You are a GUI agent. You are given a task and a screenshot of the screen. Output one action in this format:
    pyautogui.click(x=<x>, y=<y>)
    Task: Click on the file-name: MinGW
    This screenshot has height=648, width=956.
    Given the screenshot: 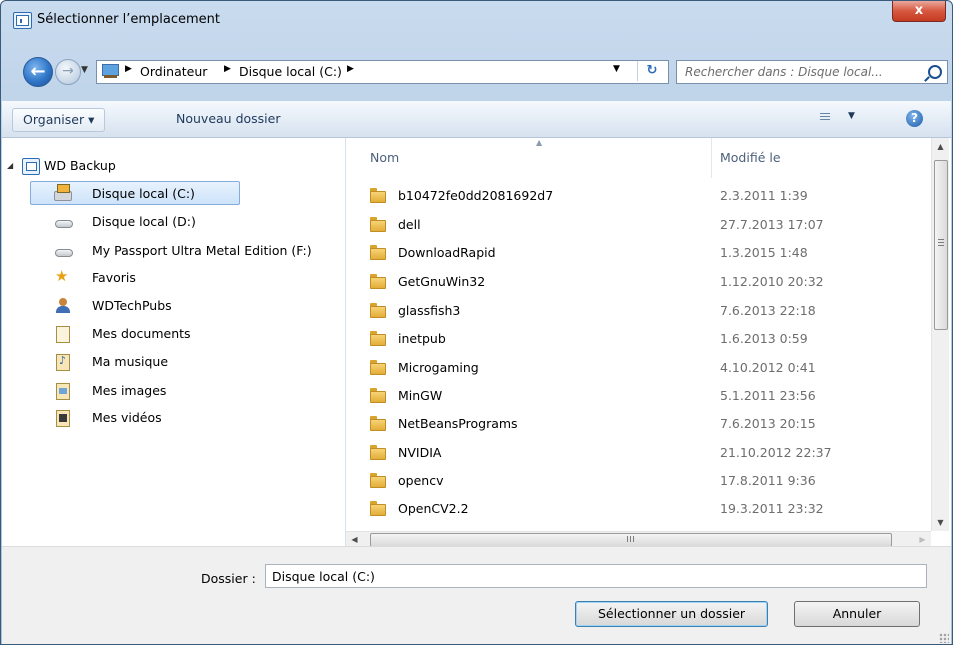 What is the action you would take?
    pyautogui.click(x=420, y=395)
    